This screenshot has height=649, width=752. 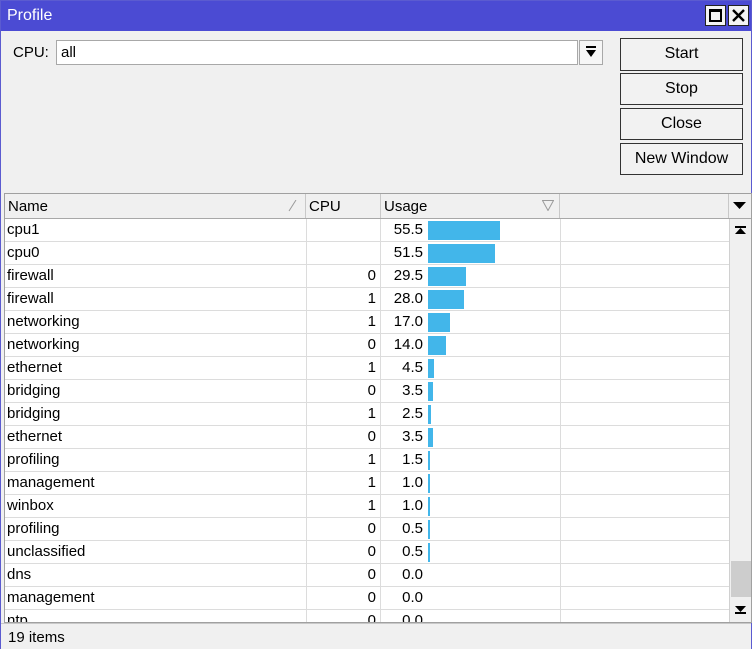 I want to click on row-usage-value: 3.5, so click(x=412, y=436).